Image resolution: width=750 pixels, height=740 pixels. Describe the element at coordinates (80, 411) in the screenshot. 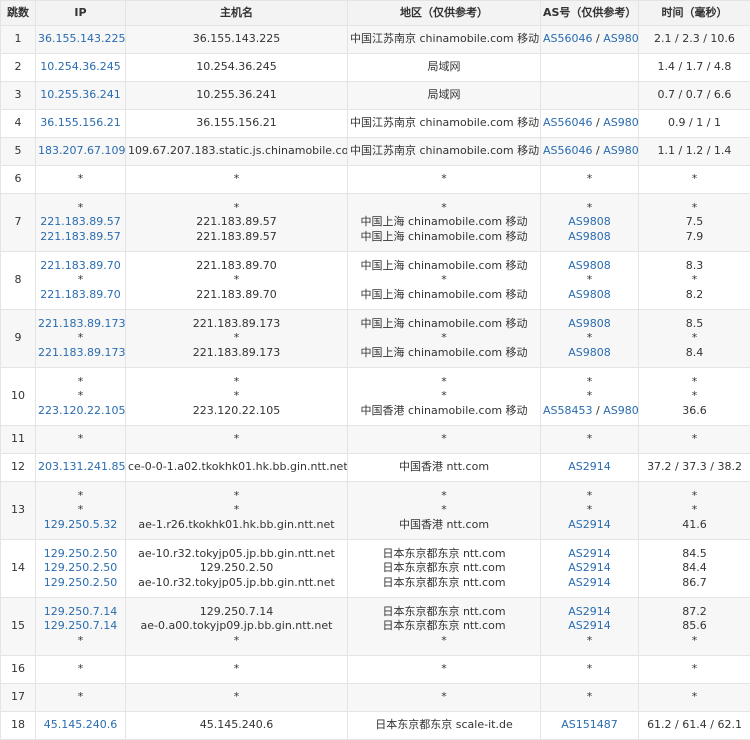

I see `ip-link: 223.120.22.105` at that location.